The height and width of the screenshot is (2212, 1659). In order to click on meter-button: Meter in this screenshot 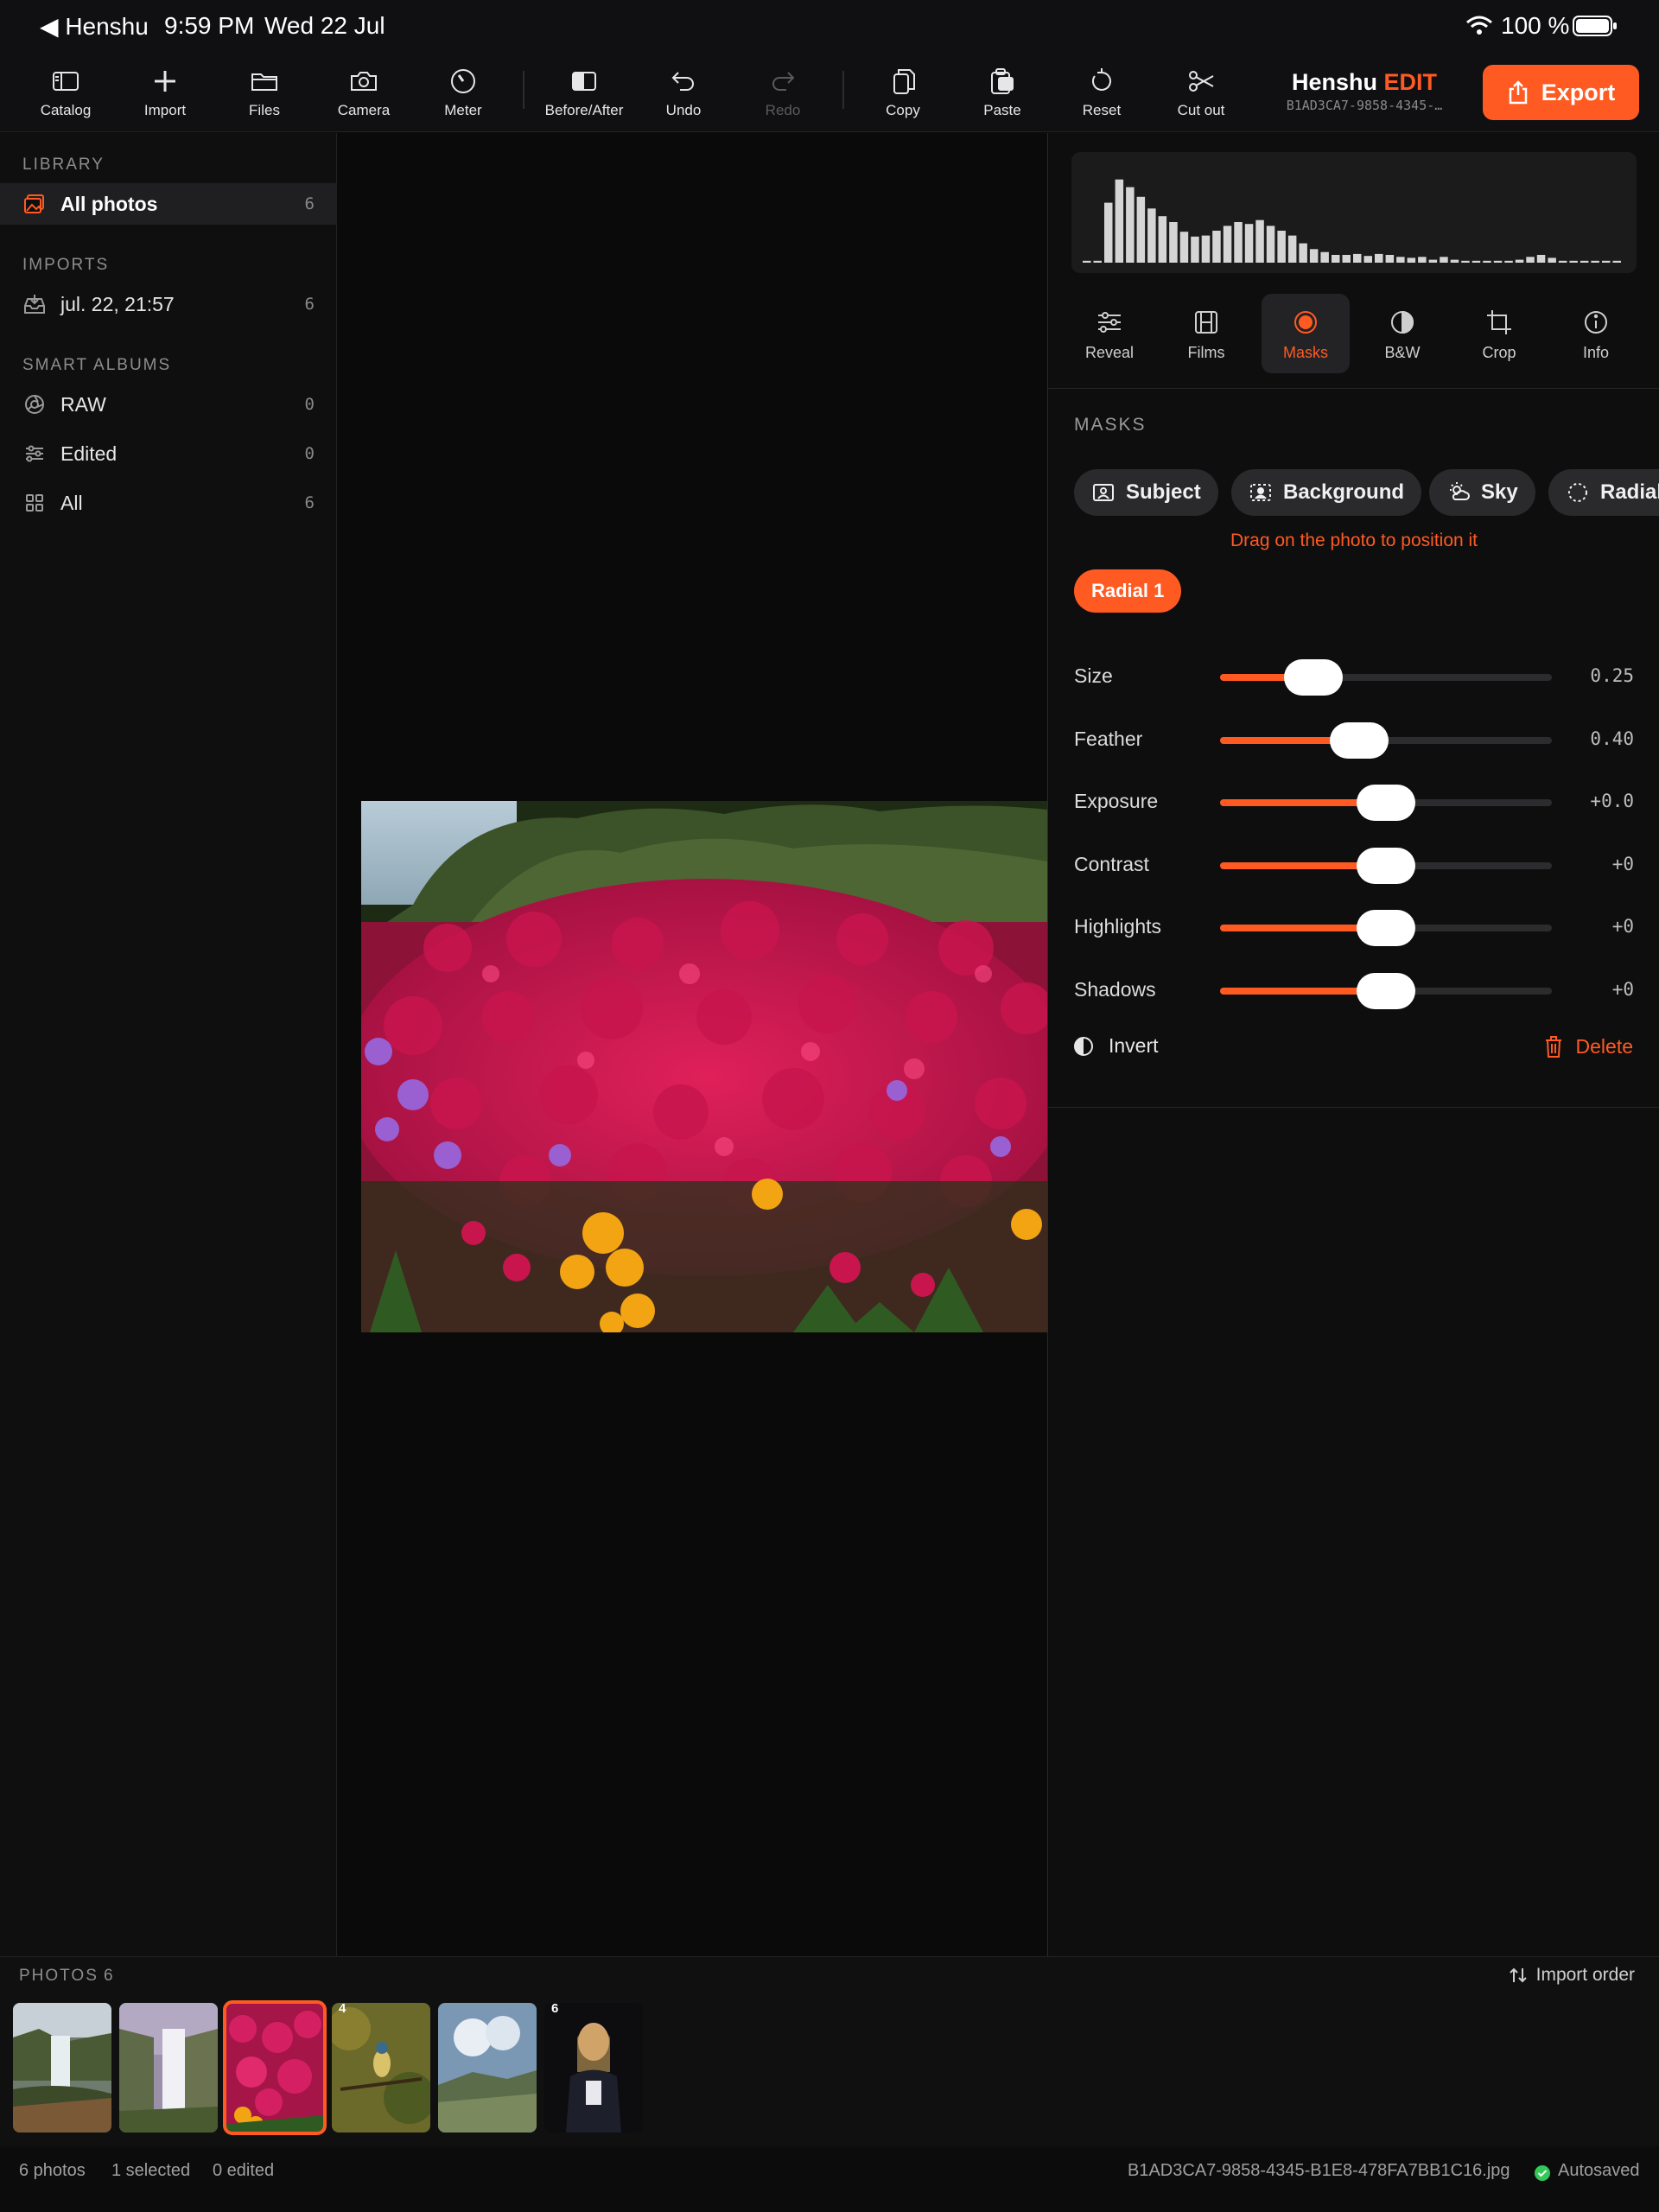, I will do `click(463, 96)`.